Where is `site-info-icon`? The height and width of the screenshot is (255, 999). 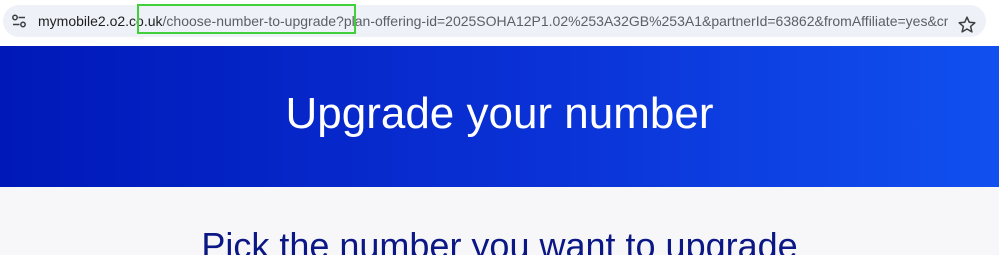 site-info-icon is located at coordinates (19, 21).